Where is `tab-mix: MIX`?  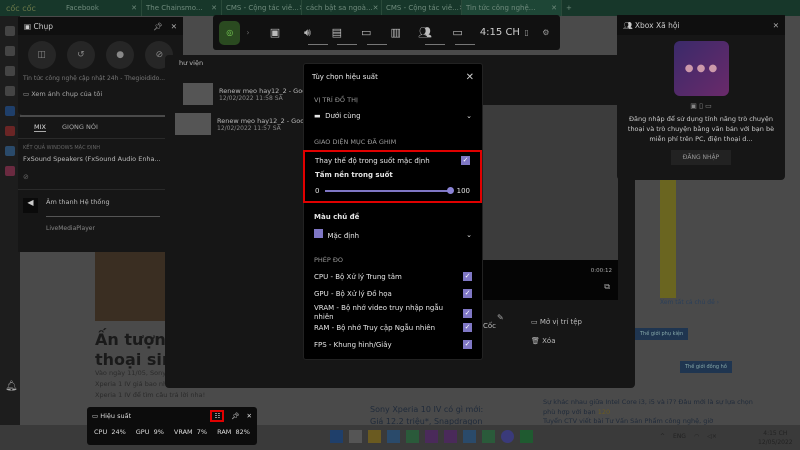
tab-mix: MIX is located at coordinates (40, 127).